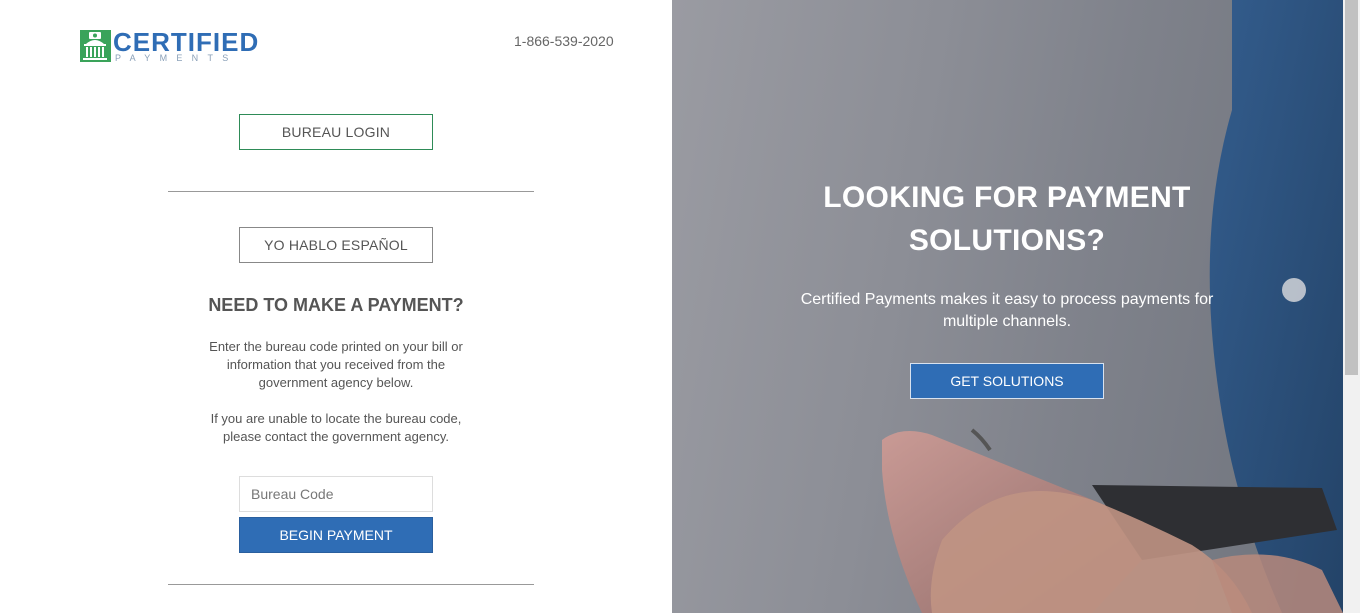 The width and height of the screenshot is (1360, 613). Describe the element at coordinates (336, 494) in the screenshot. I see `bureau-code-input` at that location.